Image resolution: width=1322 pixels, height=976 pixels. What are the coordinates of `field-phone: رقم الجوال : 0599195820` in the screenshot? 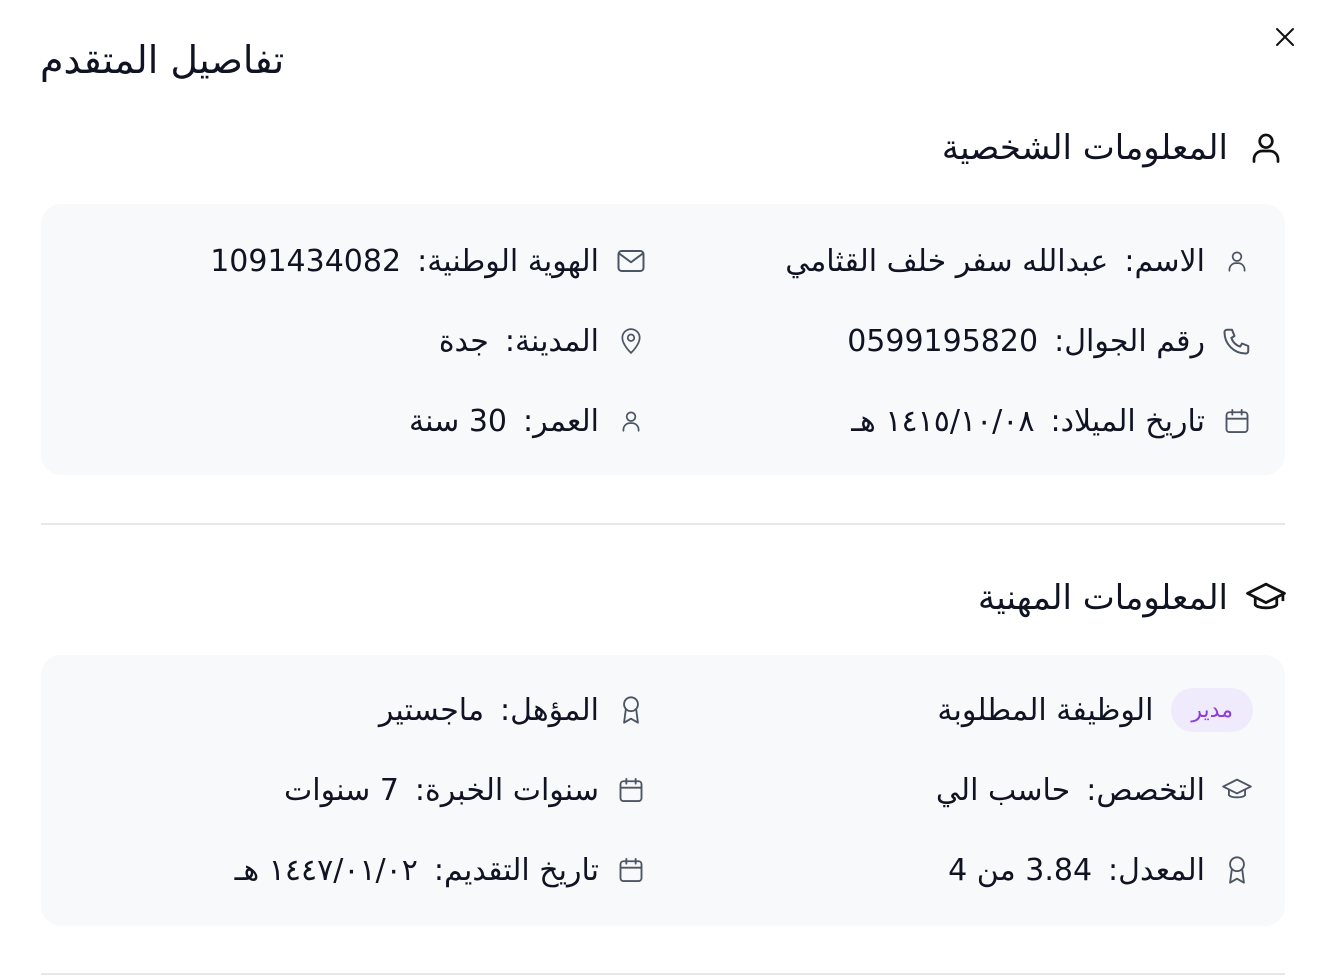 It's located at (1050, 341).